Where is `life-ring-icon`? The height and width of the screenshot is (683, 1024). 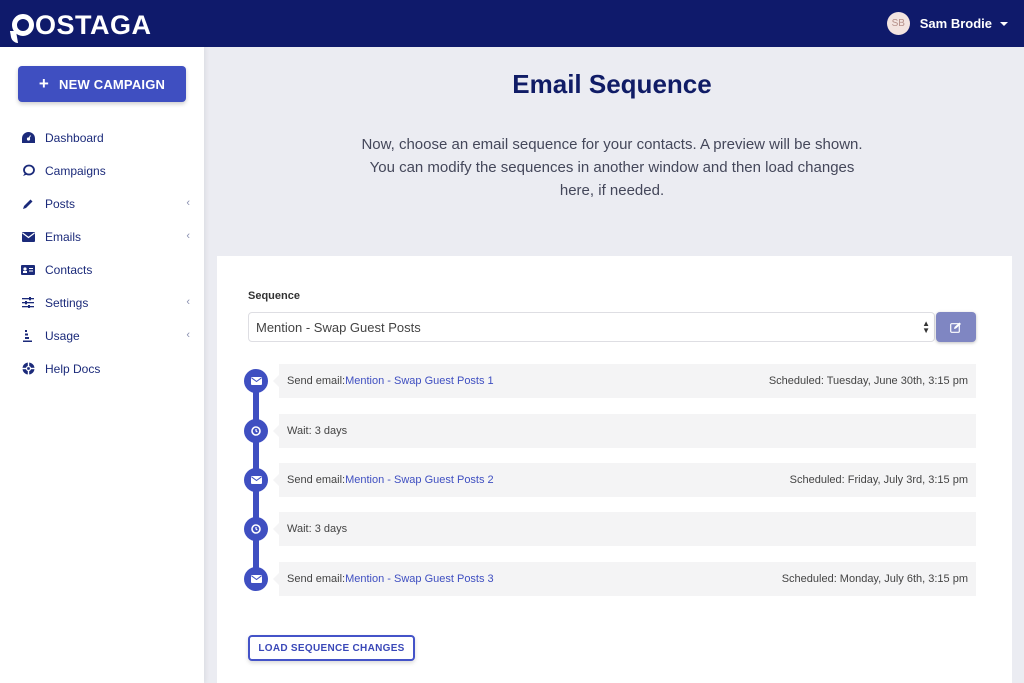 life-ring-icon is located at coordinates (28, 369).